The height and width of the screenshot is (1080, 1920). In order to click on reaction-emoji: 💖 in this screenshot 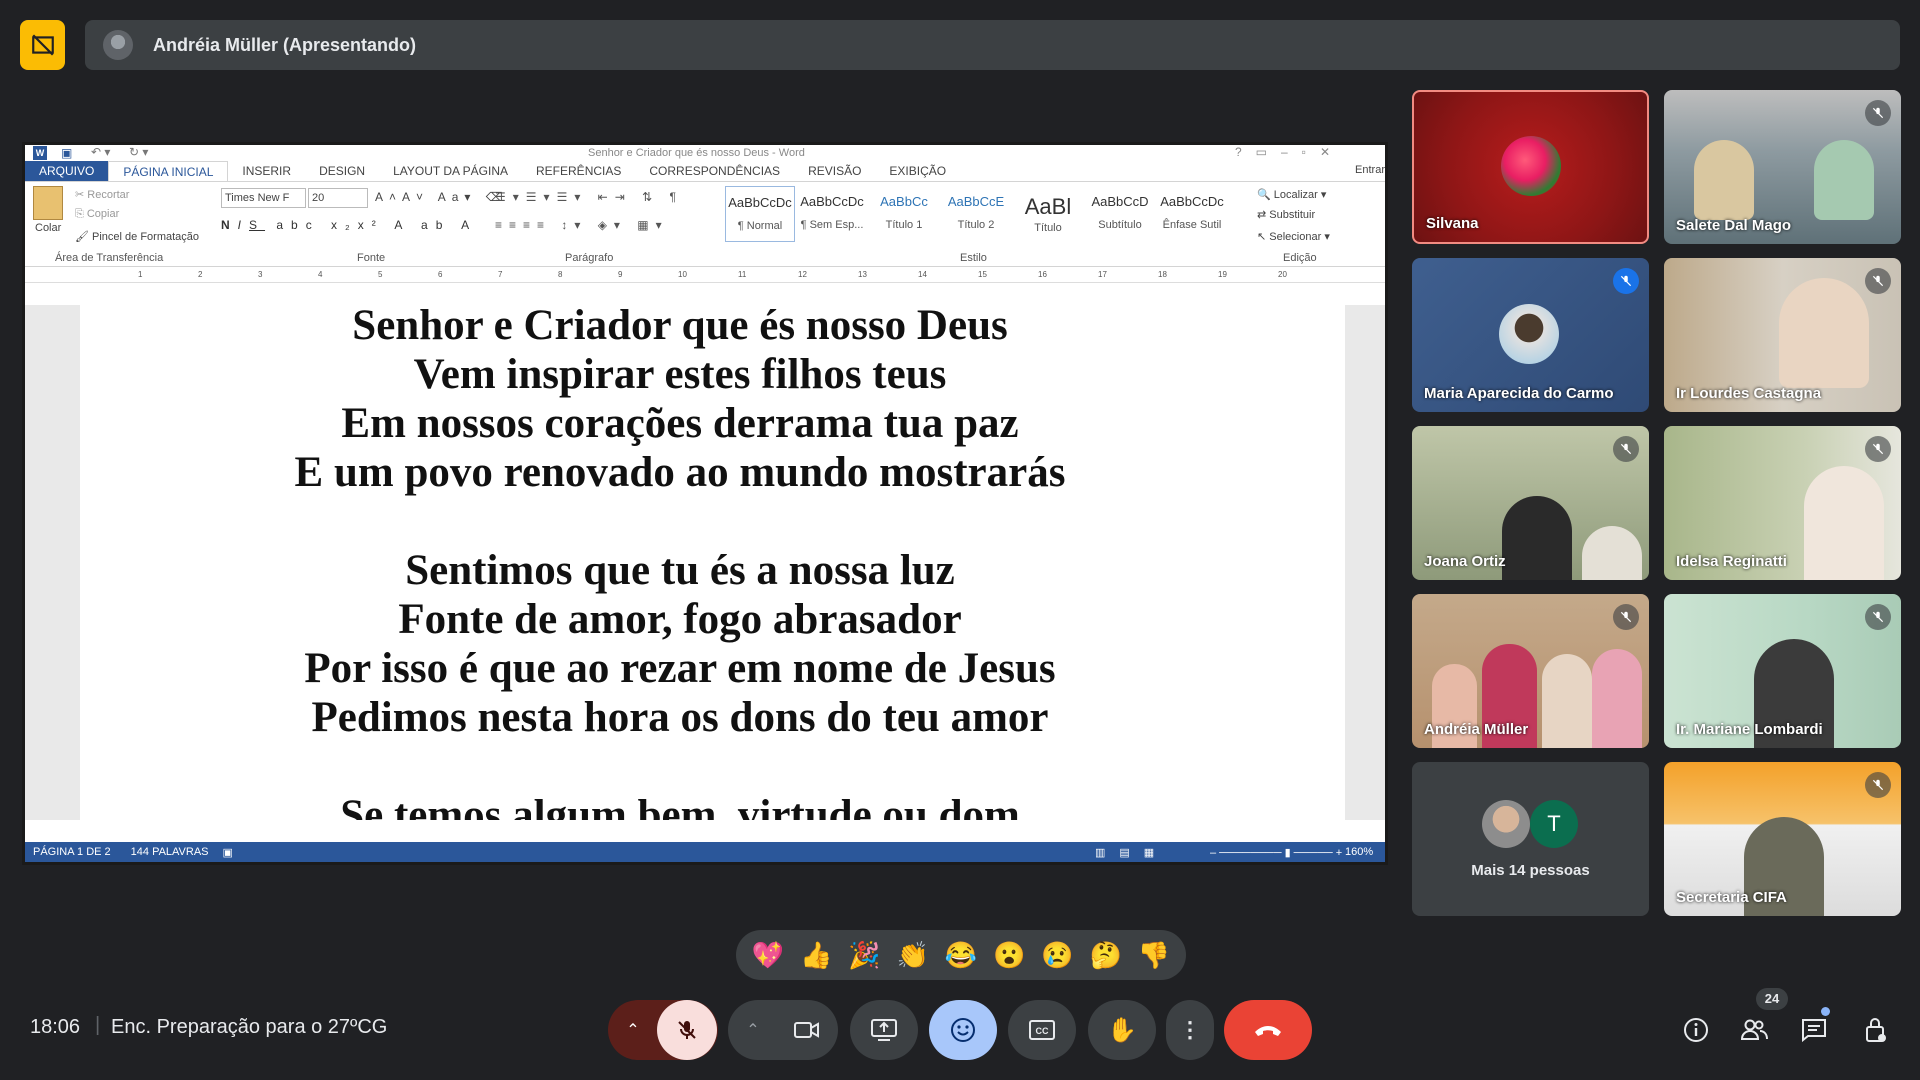, I will do `click(768, 955)`.